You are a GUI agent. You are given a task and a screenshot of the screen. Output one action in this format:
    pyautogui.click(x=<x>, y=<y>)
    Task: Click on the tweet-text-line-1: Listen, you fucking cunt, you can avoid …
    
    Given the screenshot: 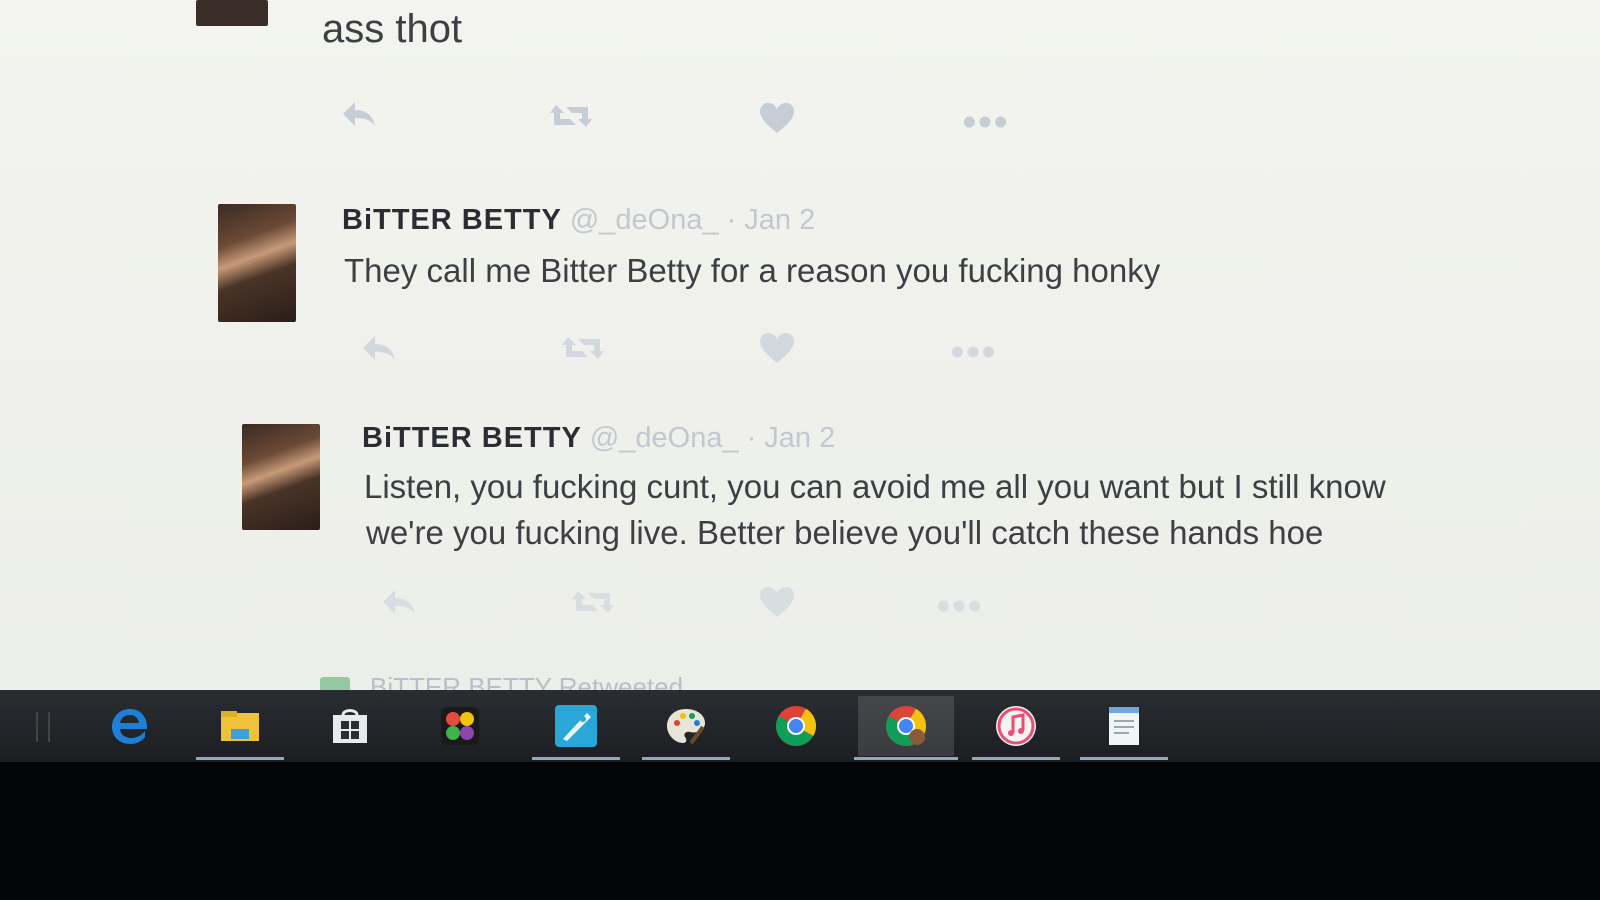 What is the action you would take?
    pyautogui.click(x=875, y=486)
    